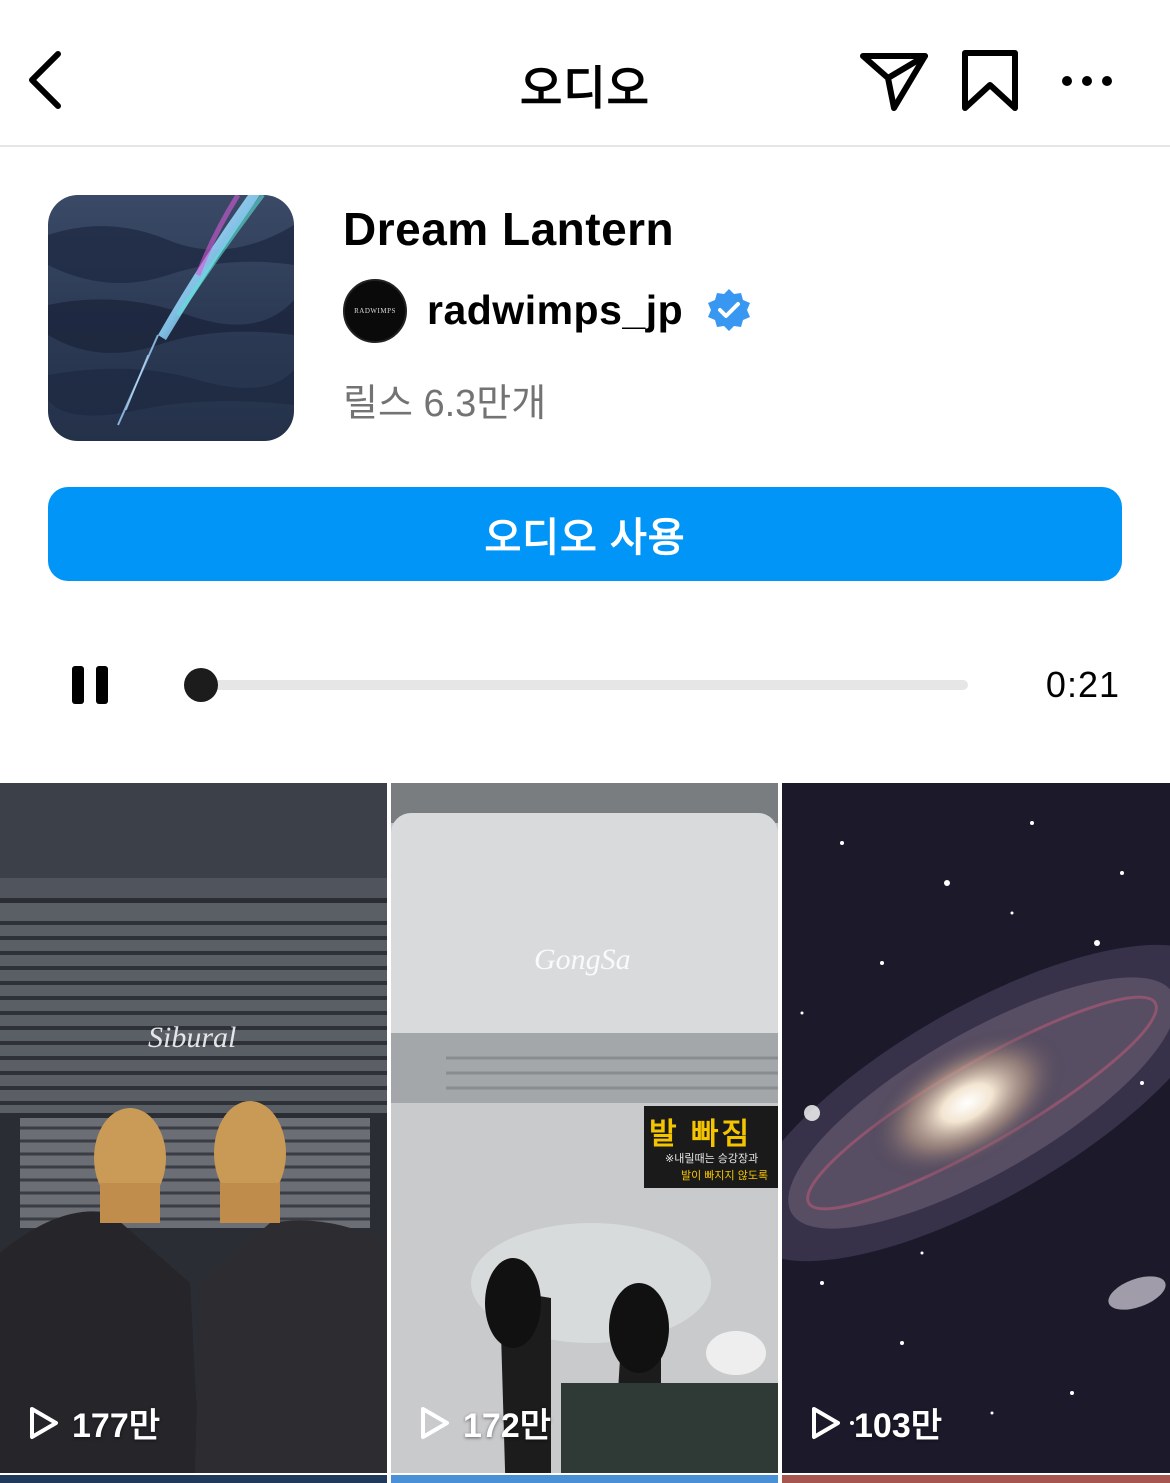  What do you see at coordinates (507, 1426) in the screenshot?
I see `view-count-text: 172만` at bounding box center [507, 1426].